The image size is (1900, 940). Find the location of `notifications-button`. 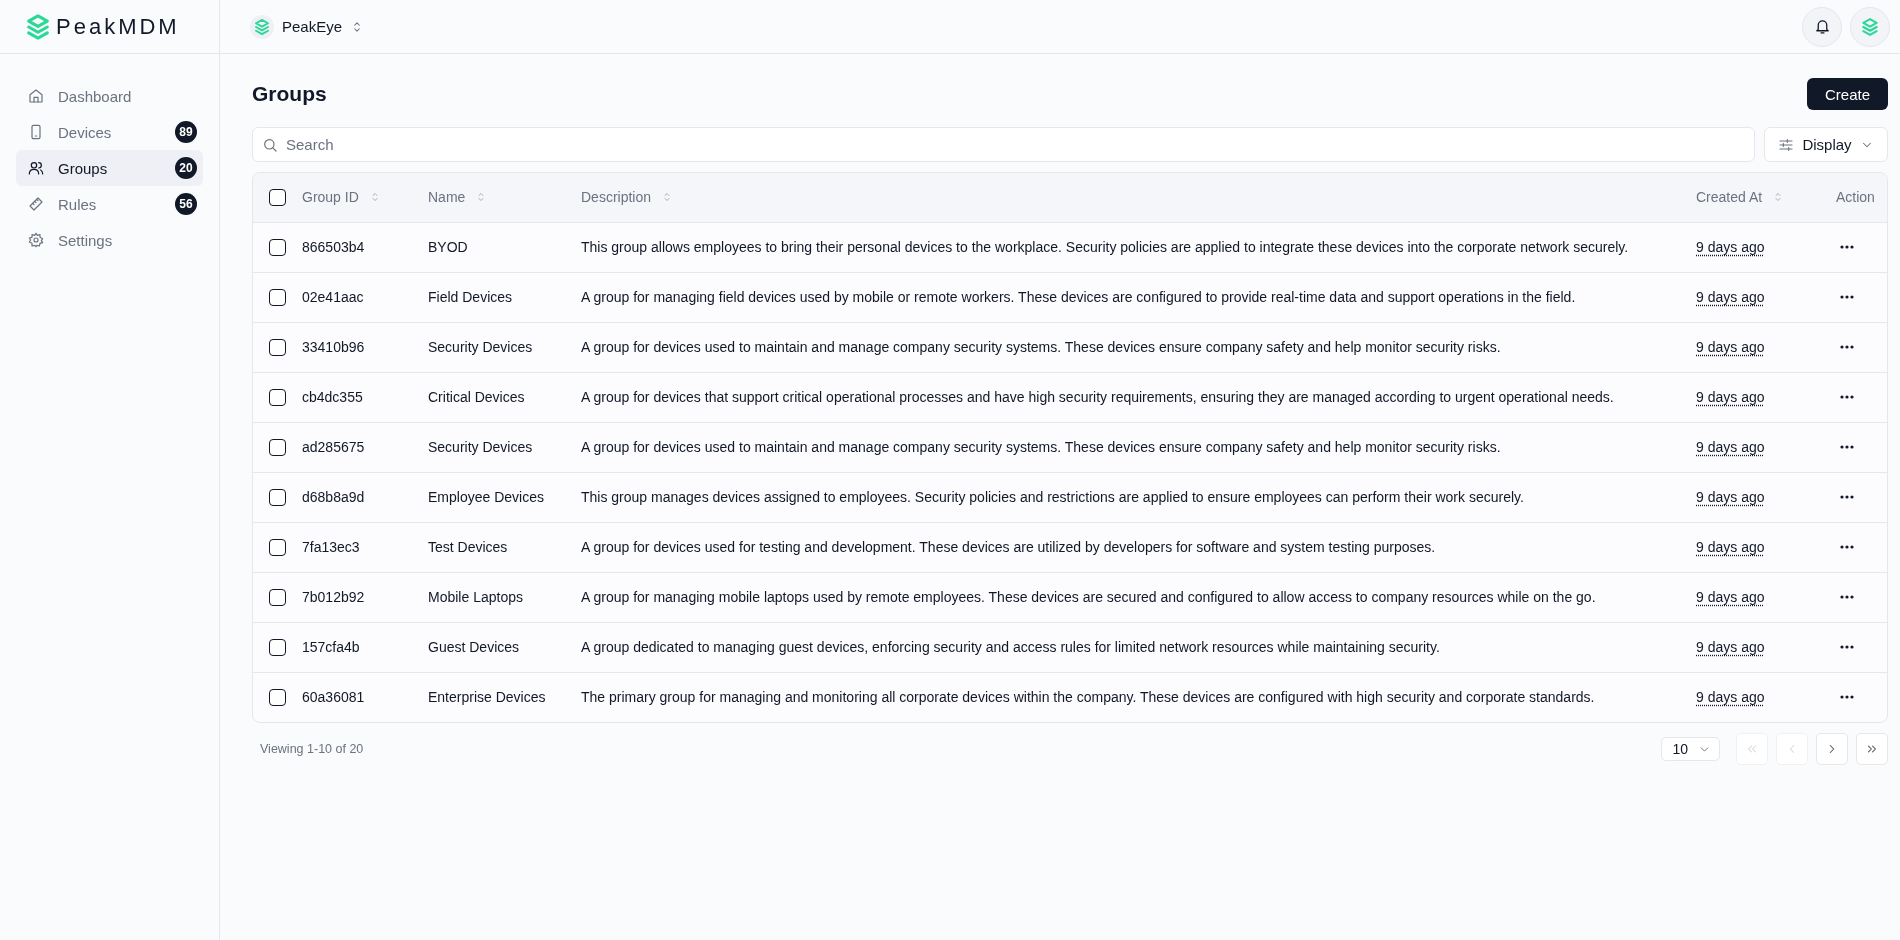

notifications-button is located at coordinates (1822, 26).